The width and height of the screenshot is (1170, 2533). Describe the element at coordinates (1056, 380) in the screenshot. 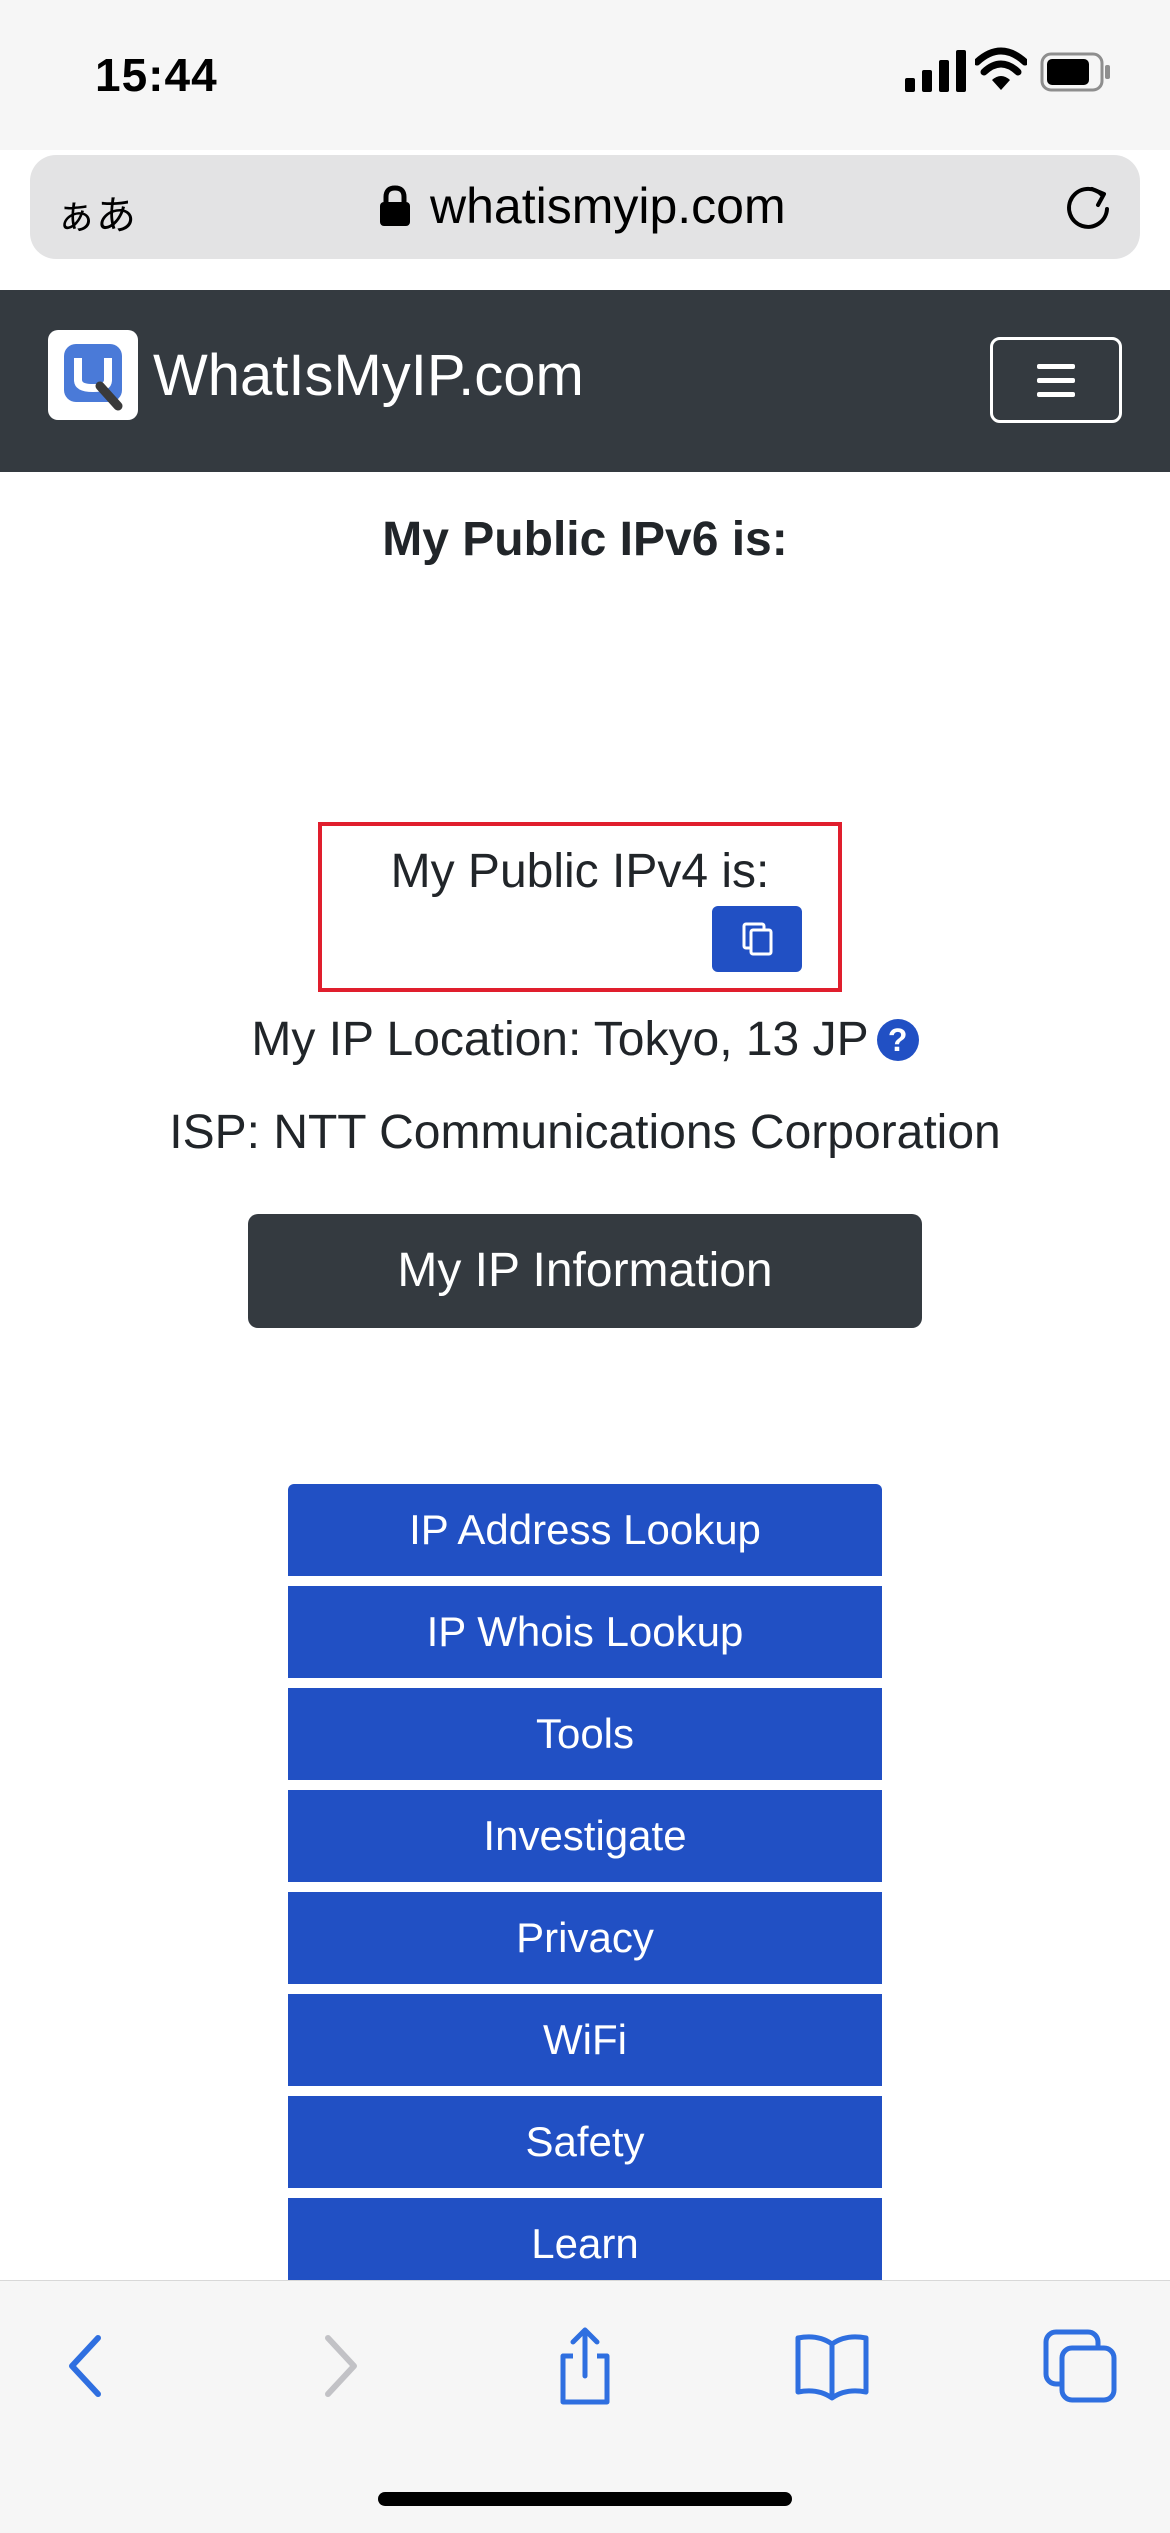

I see `hamburger-menu-button` at that location.